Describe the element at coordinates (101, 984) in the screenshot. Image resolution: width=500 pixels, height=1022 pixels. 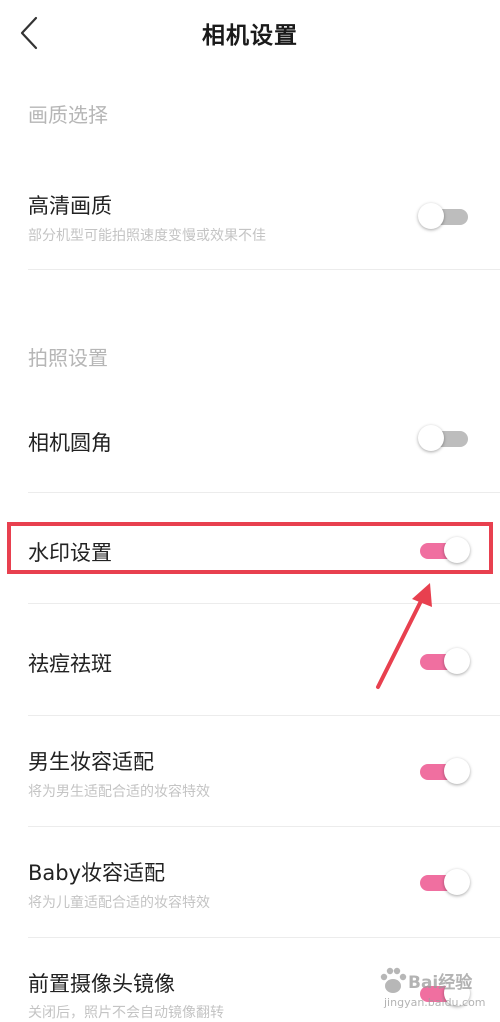
I see `setting-label: 前置摄像头镜像` at that location.